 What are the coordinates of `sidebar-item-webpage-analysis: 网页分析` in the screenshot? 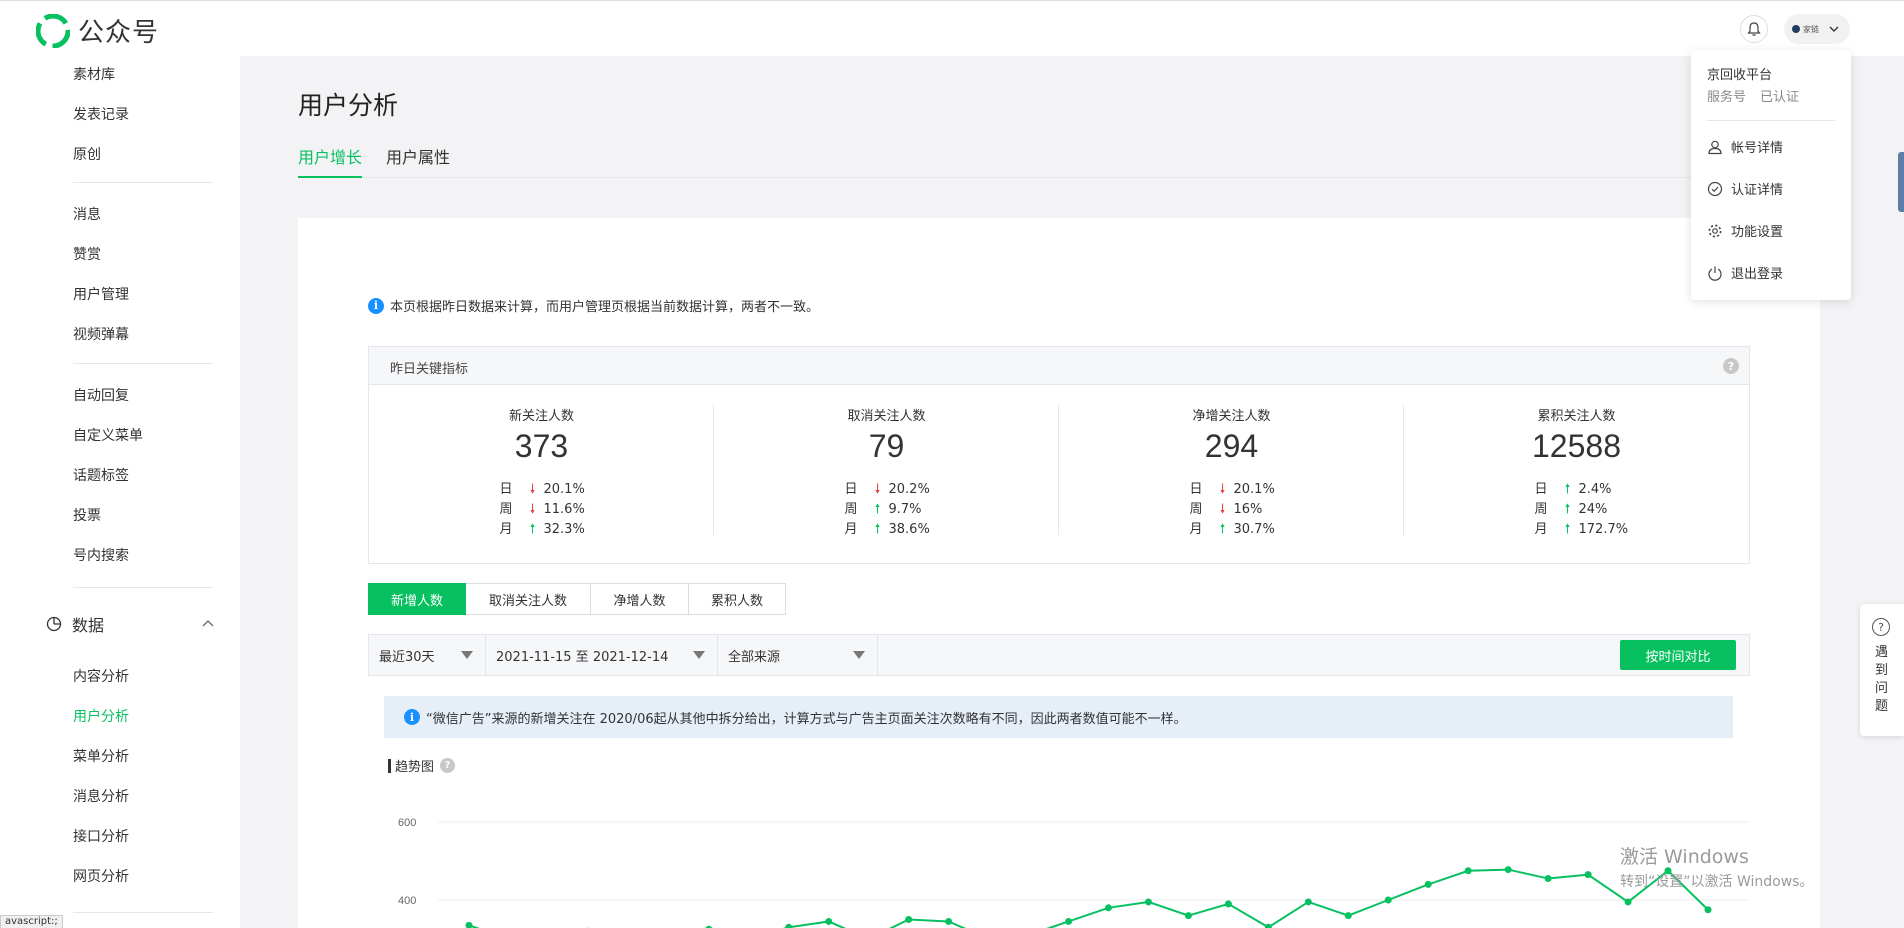 It's located at (101, 876).